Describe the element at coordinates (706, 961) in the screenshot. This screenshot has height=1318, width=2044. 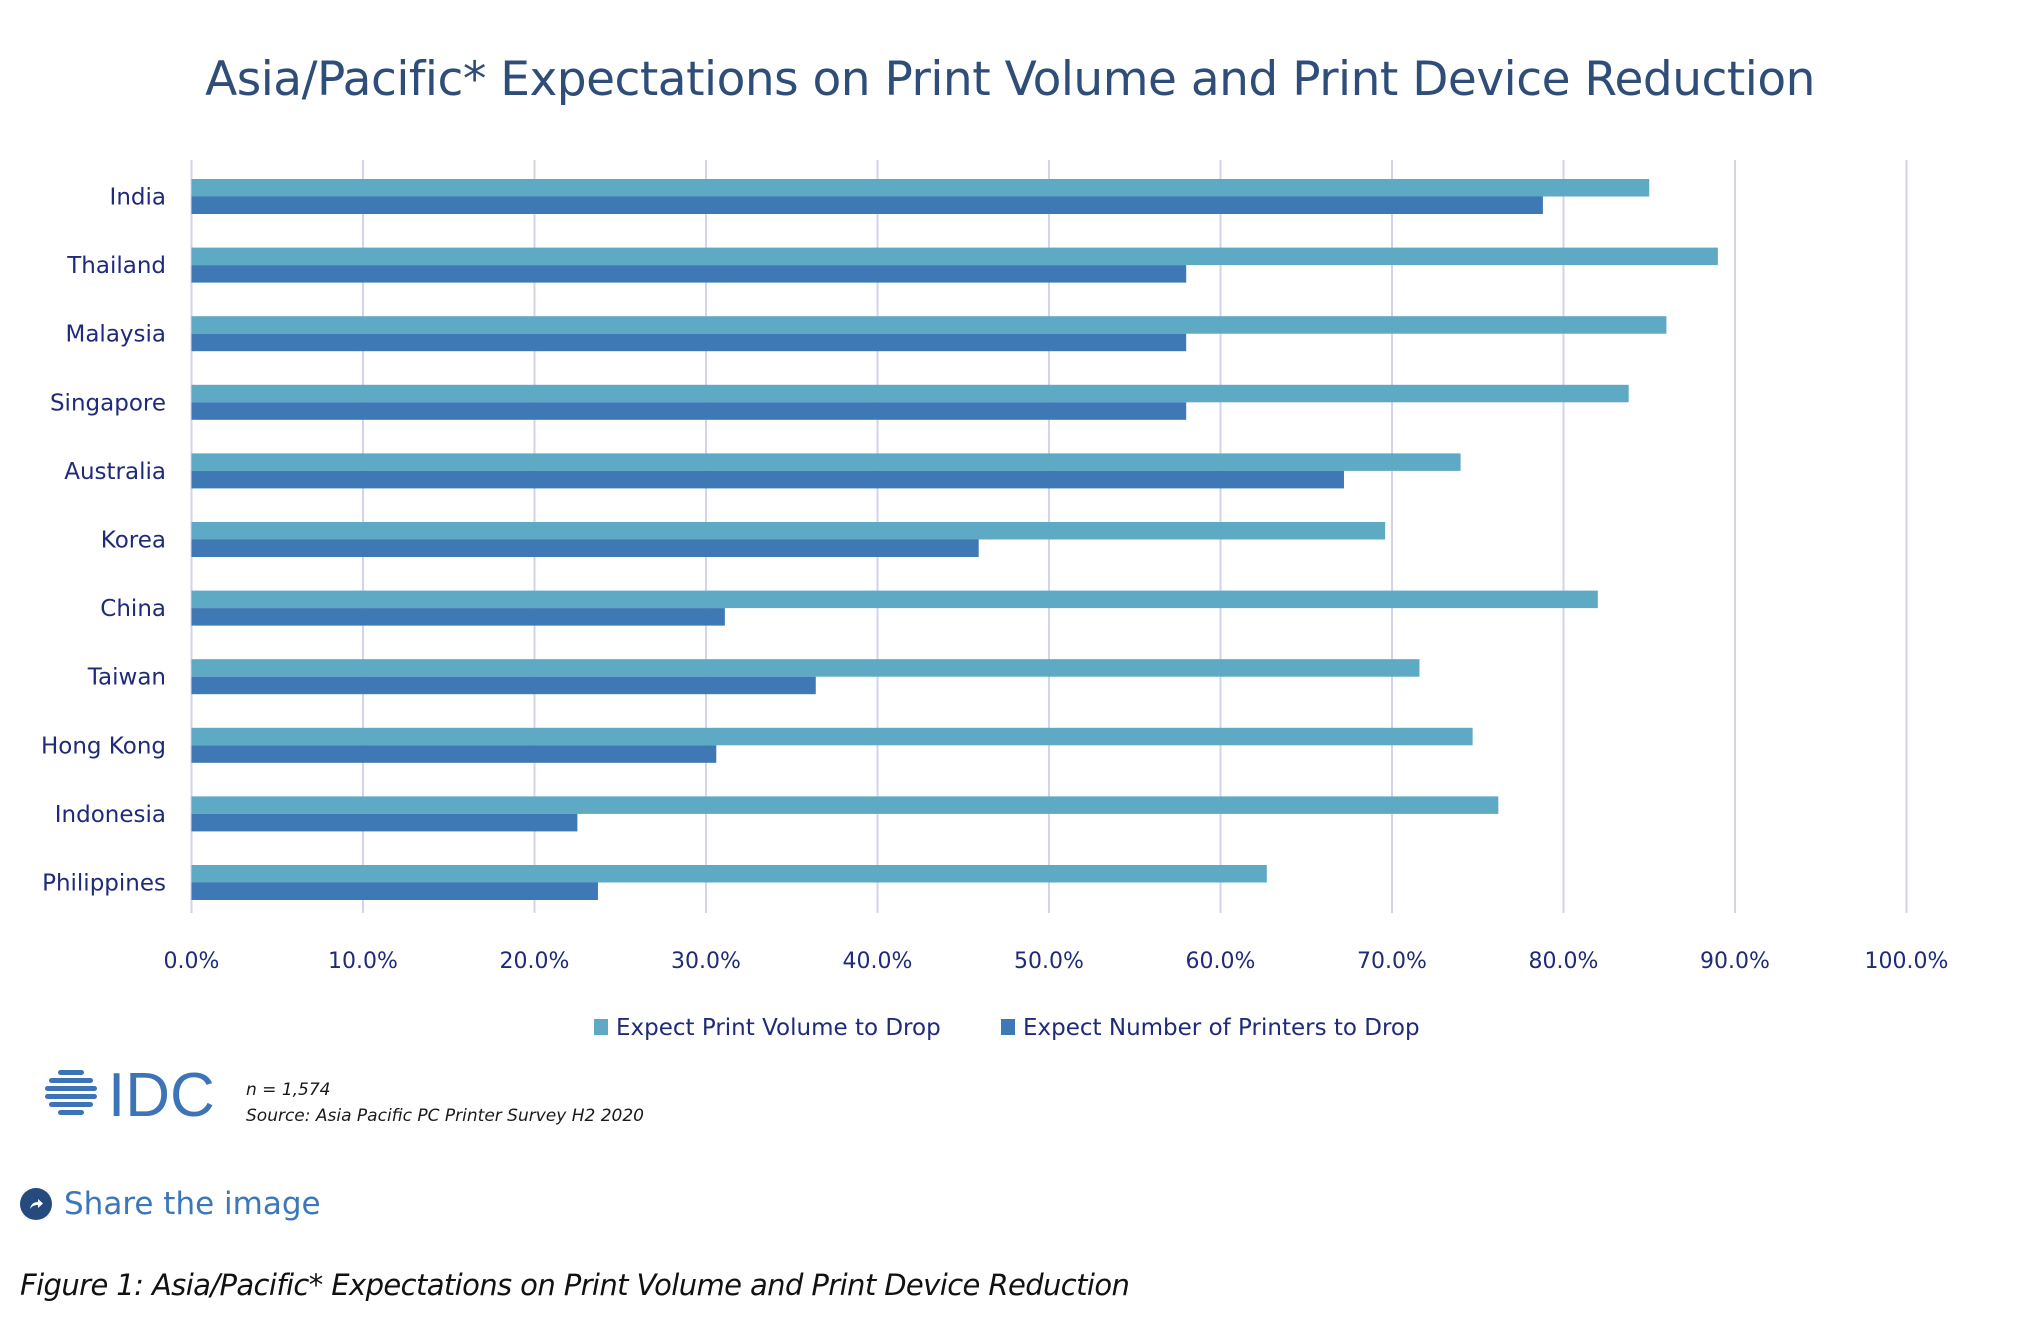
I see `x-tick-label: 30.0%` at that location.